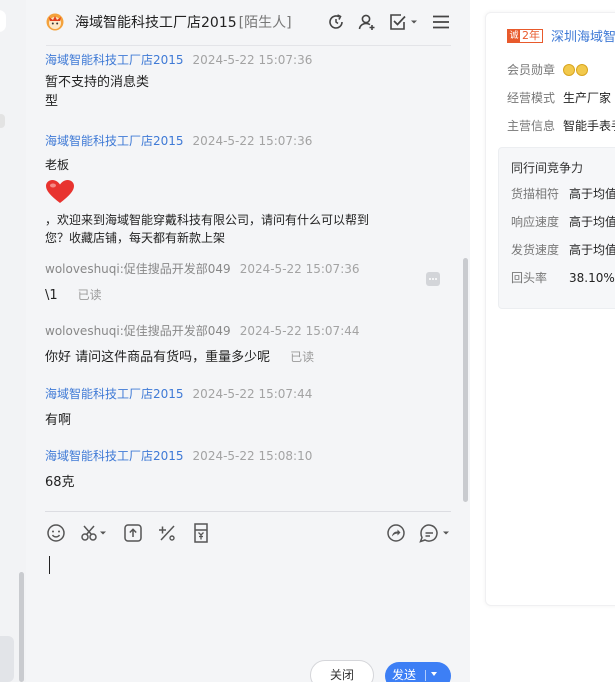  I want to click on years-badge: 诚 2年, so click(525, 36).